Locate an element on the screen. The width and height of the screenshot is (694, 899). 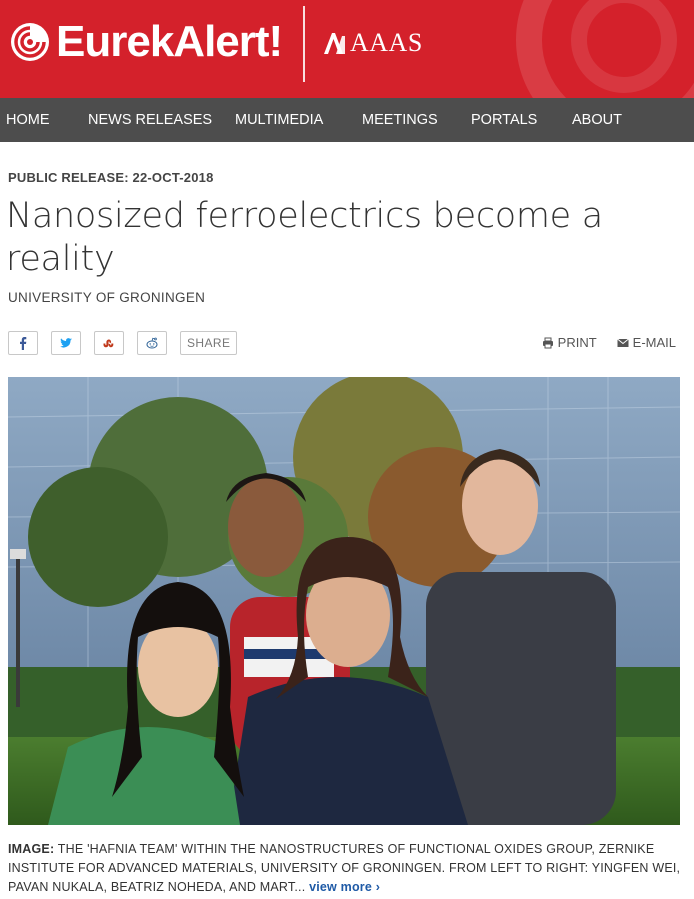
nav-item-portals: PORTALS is located at coordinates (504, 120).